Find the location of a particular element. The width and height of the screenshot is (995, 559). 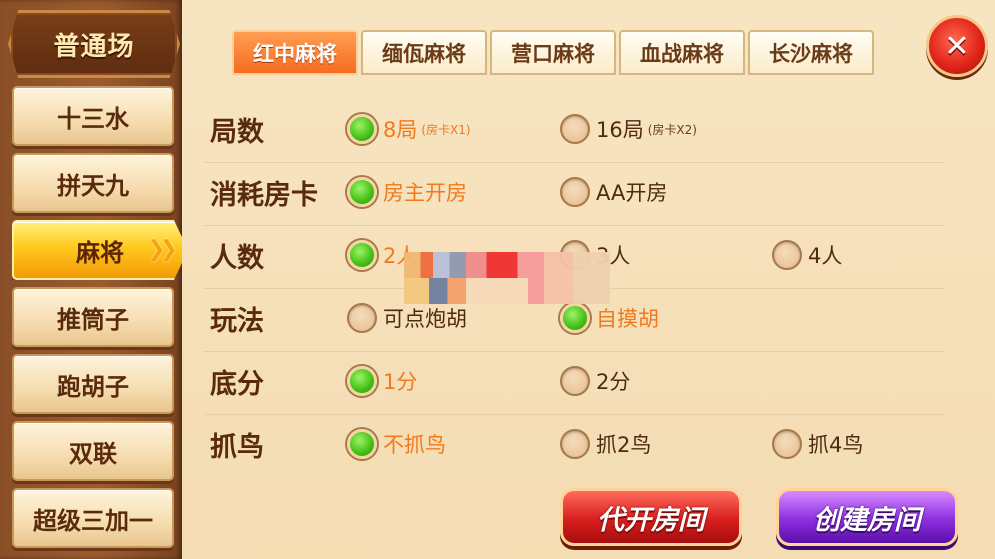

nav-item-mahjong: 麻将 ❯❯ is located at coordinates (100, 250).